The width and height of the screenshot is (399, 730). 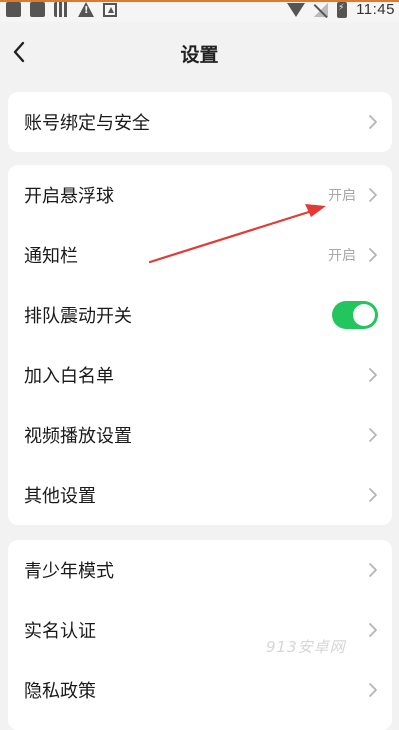 I want to click on toggle-knob, so click(x=364, y=315).